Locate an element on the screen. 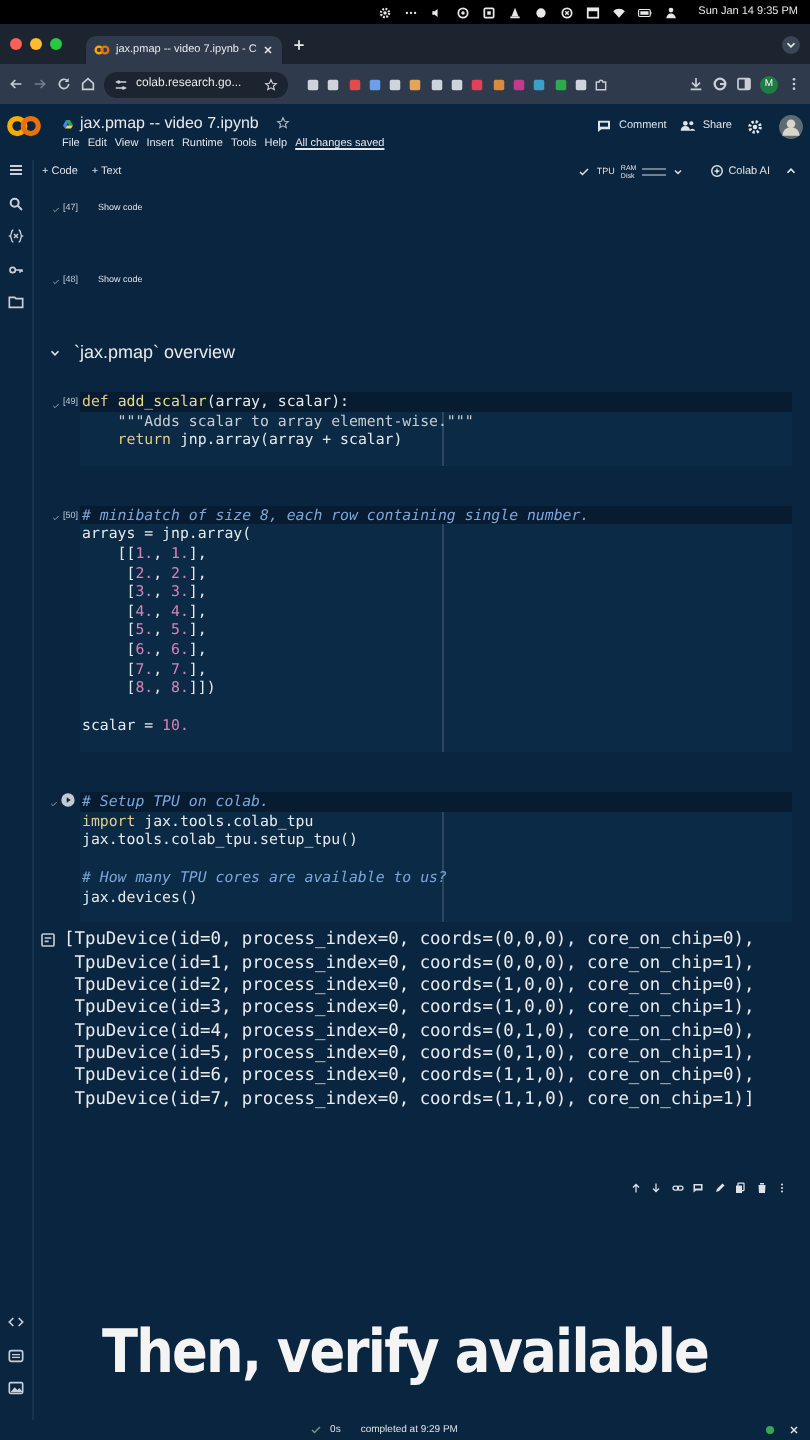 This screenshot has height=1440, width=810. search-icon is located at coordinates (16, 203).